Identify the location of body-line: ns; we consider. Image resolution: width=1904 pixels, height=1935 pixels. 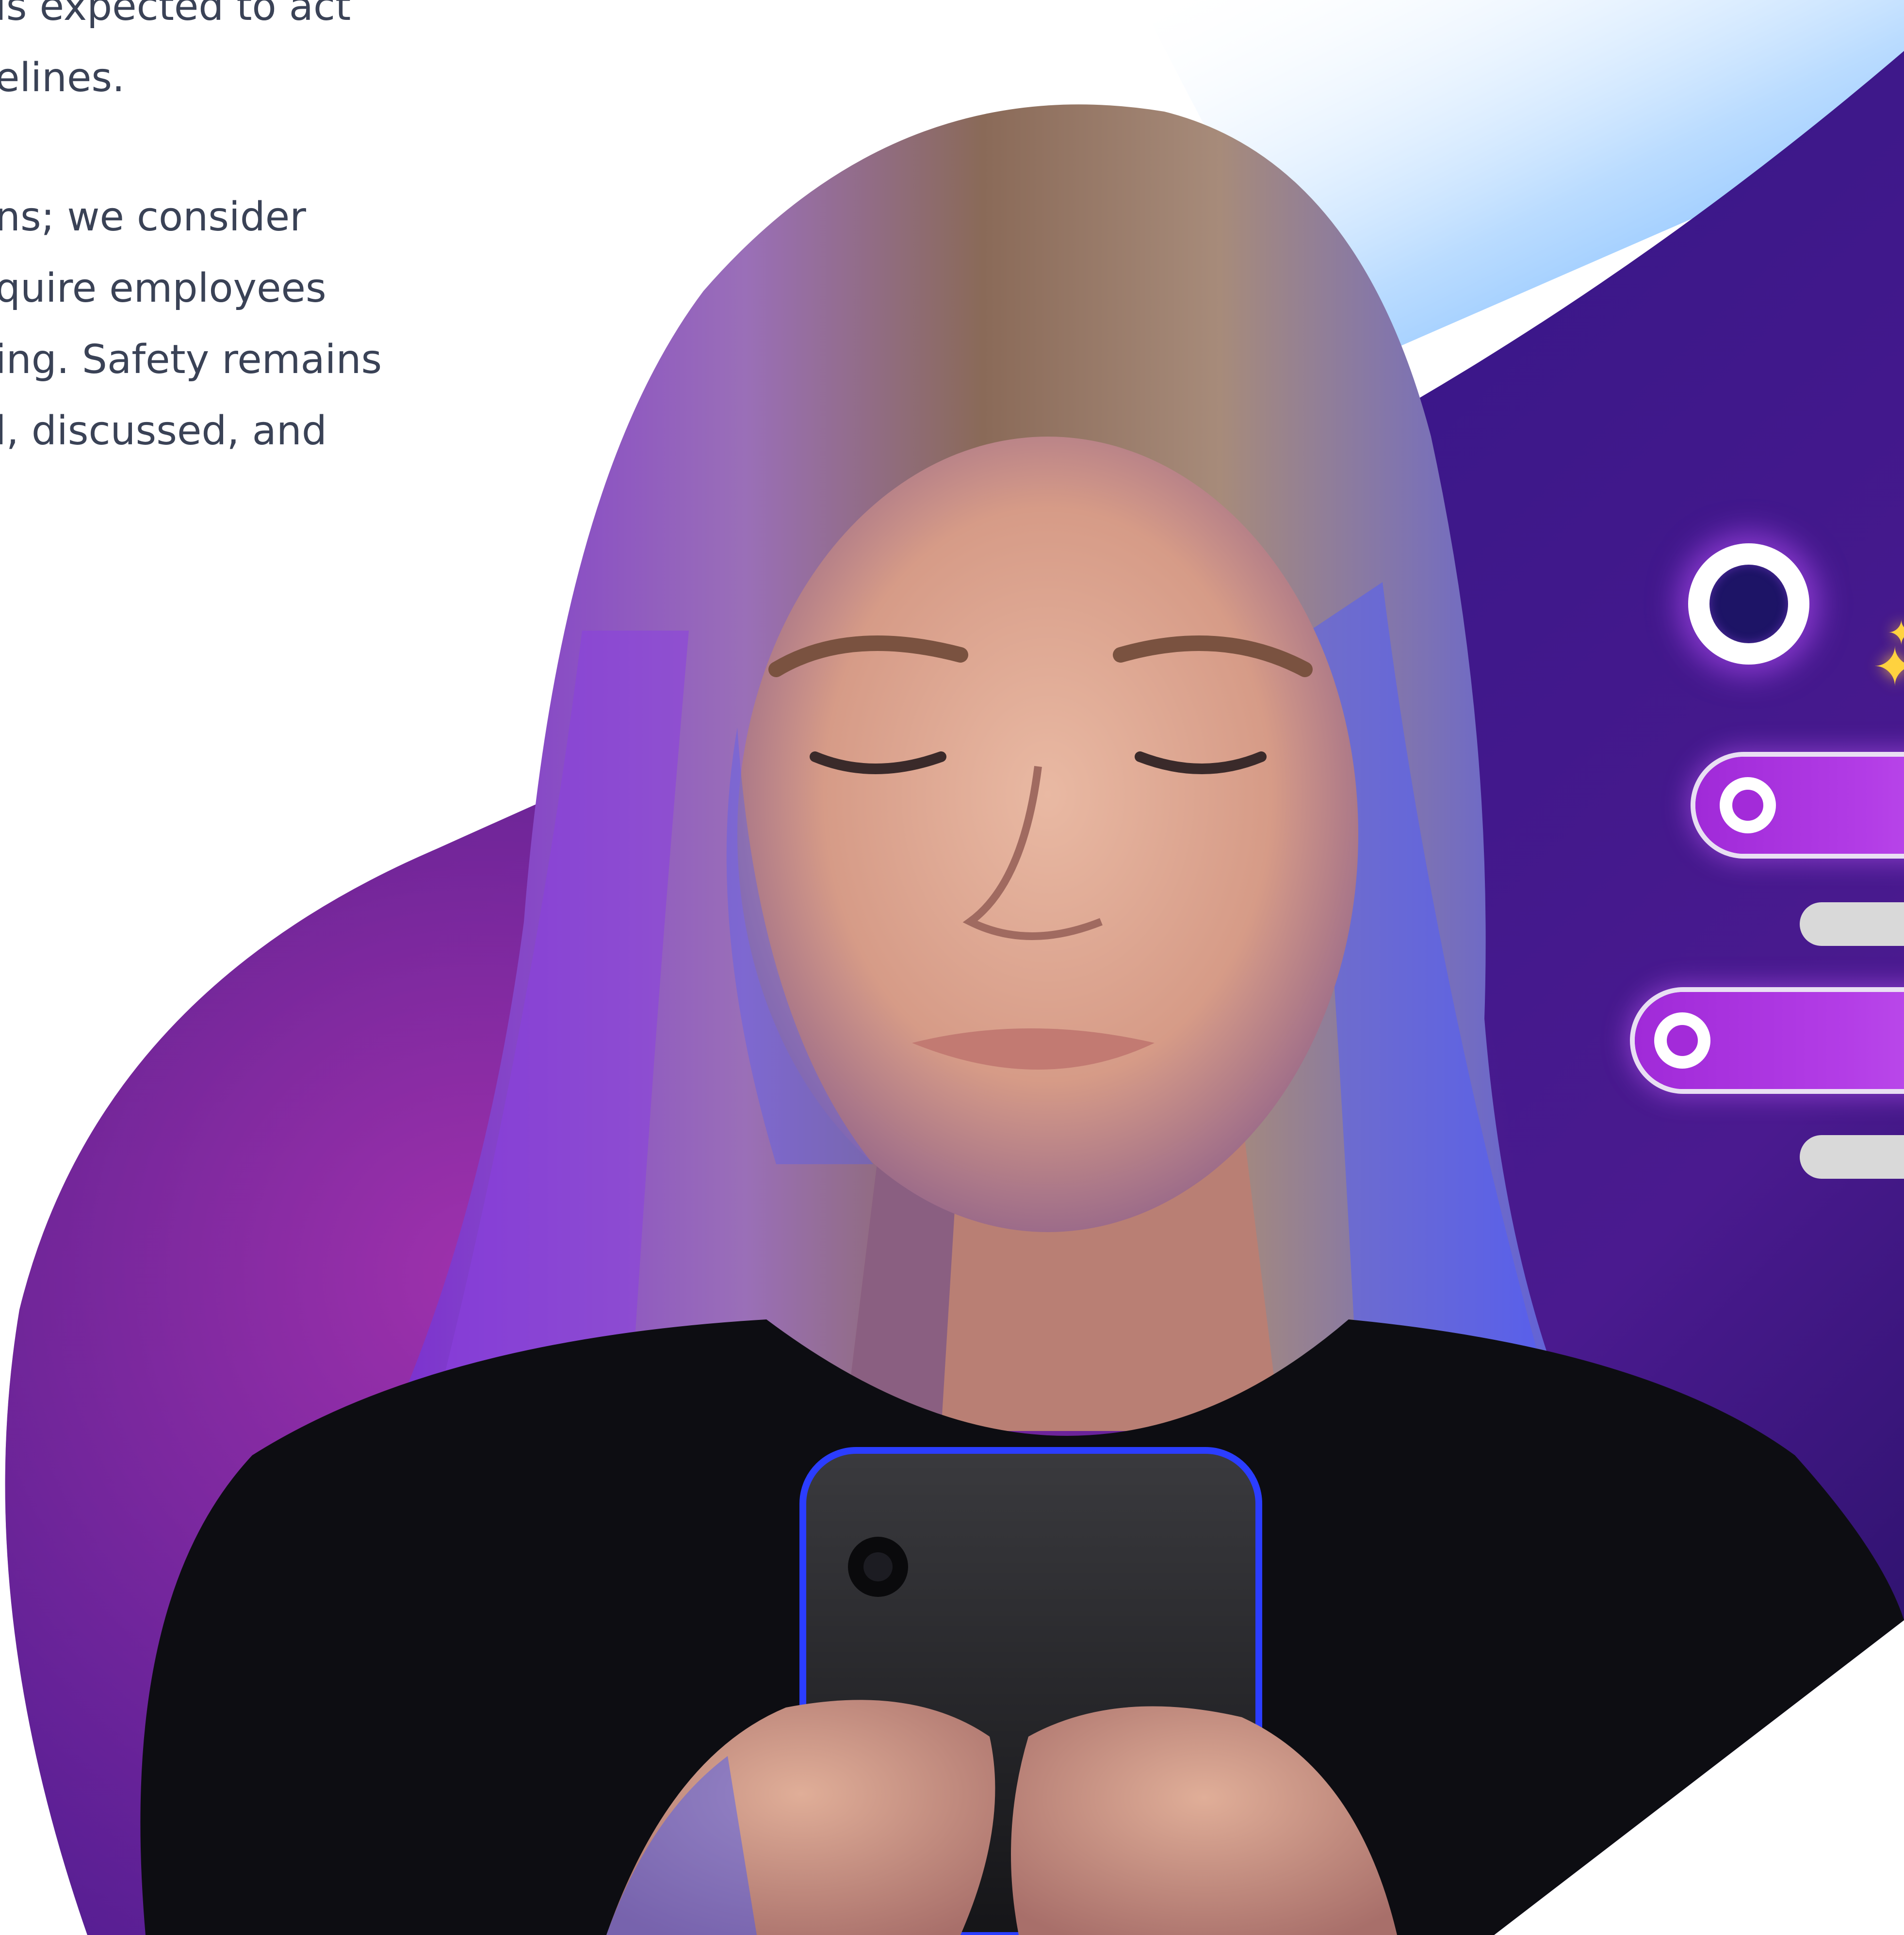
(153, 217).